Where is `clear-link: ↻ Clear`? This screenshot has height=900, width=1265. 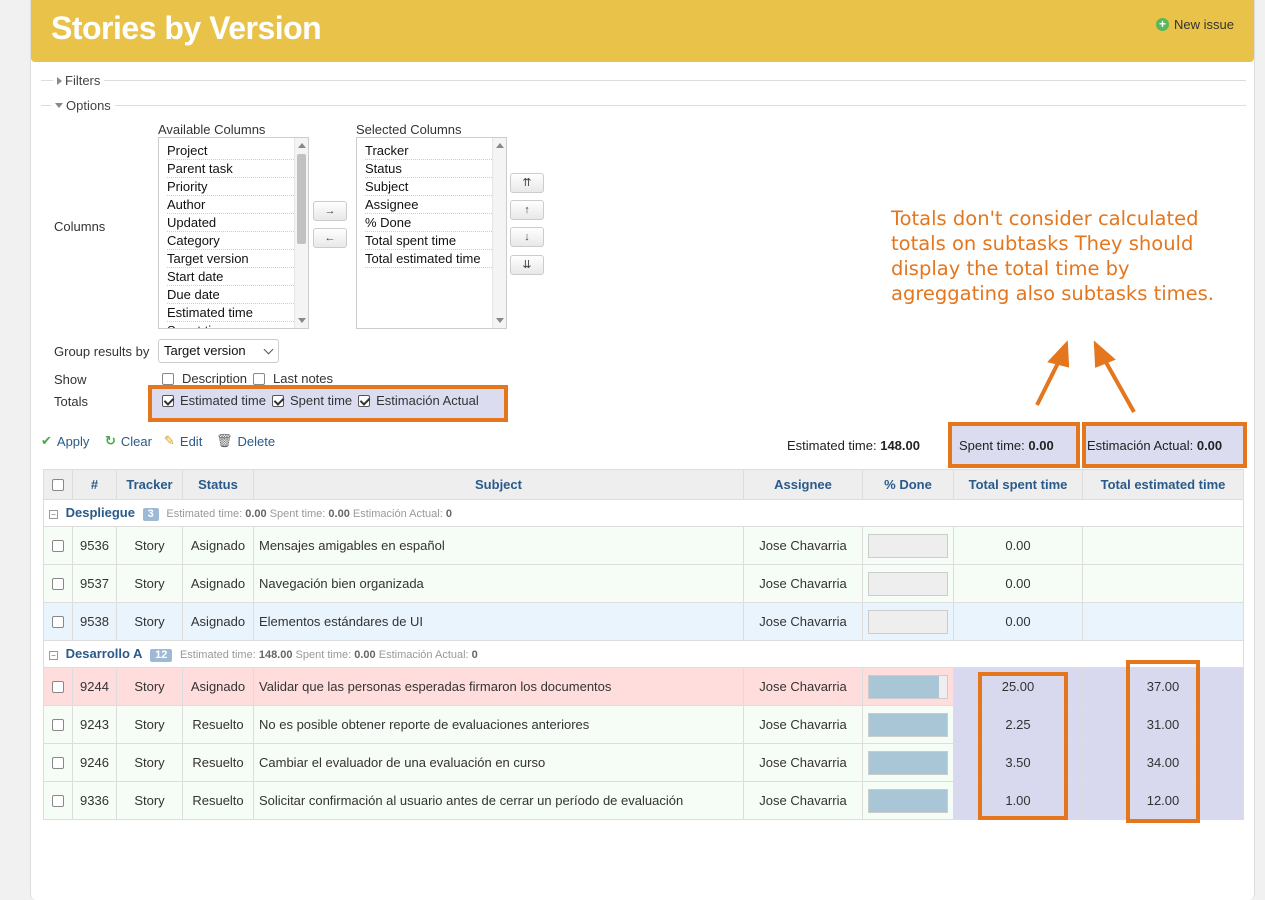
clear-link: ↻ Clear is located at coordinates (128, 441).